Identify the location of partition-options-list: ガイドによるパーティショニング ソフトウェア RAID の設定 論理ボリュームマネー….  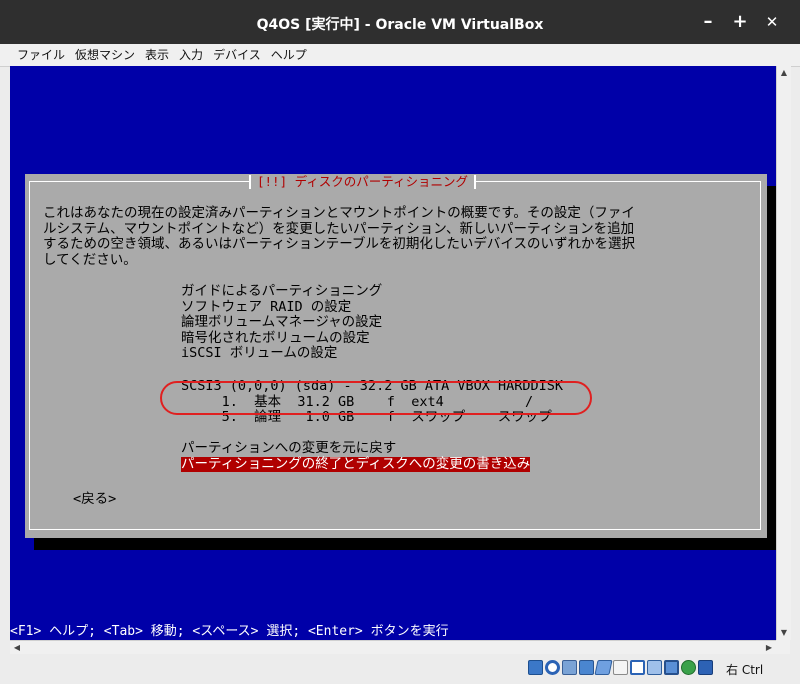
(281, 322).